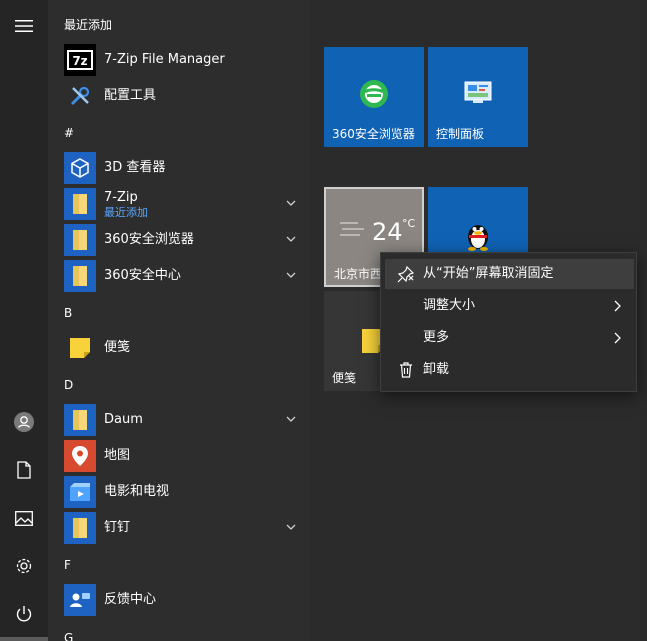  Describe the element at coordinates (24, 320) in the screenshot. I see `start-rail` at that location.